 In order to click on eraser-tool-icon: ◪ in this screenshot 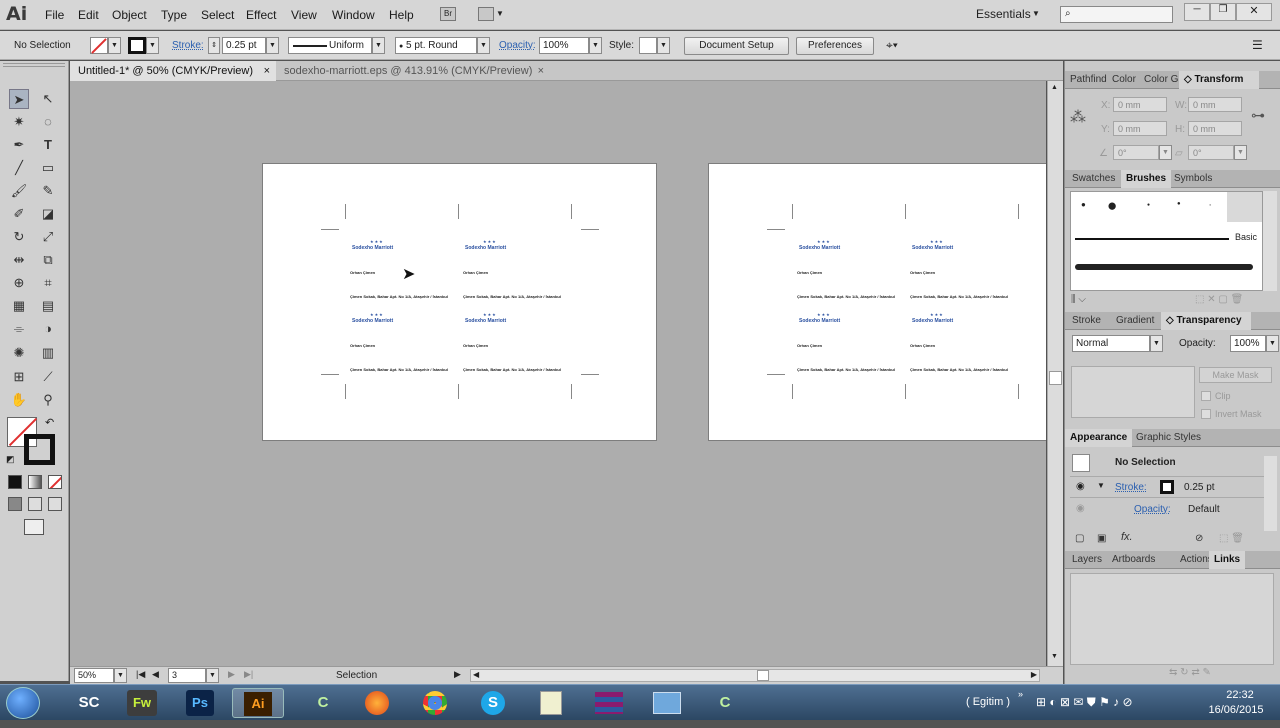, I will do `click(48, 214)`.